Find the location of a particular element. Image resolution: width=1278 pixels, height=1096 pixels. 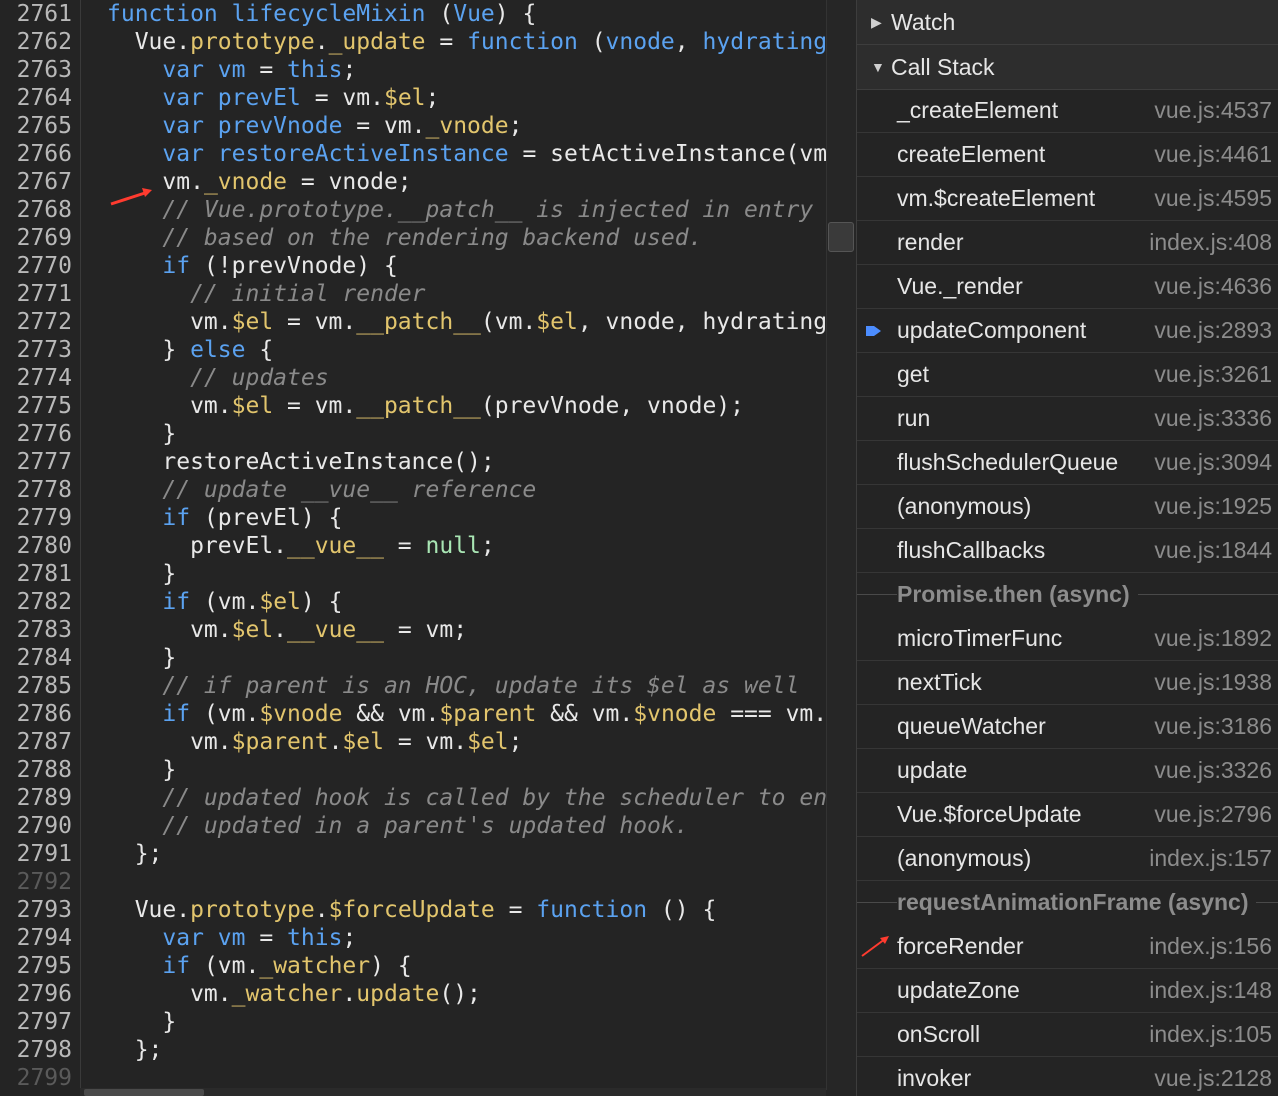

frame-source-location: vue.js:3094 is located at coordinates (1213, 462).